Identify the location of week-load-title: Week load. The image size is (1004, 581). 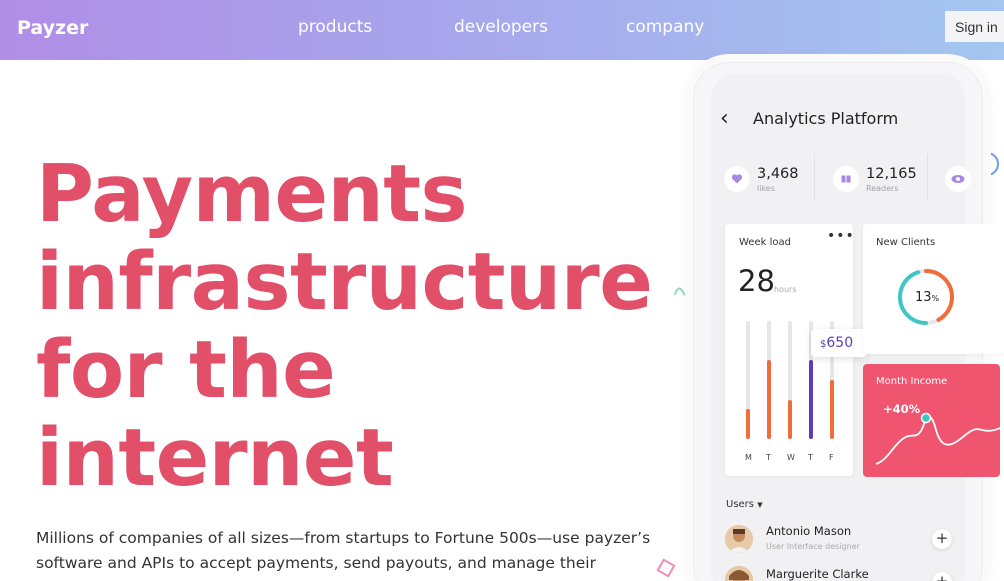
(765, 242).